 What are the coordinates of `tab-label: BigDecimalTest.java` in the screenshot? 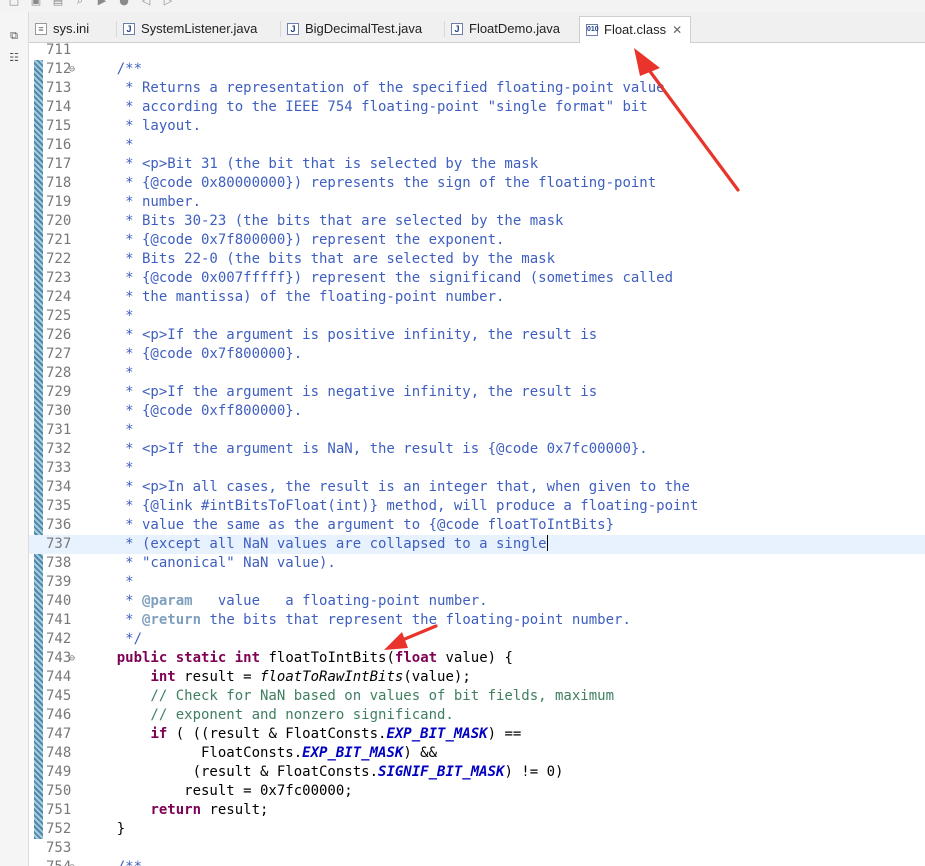 It's located at (364, 28).